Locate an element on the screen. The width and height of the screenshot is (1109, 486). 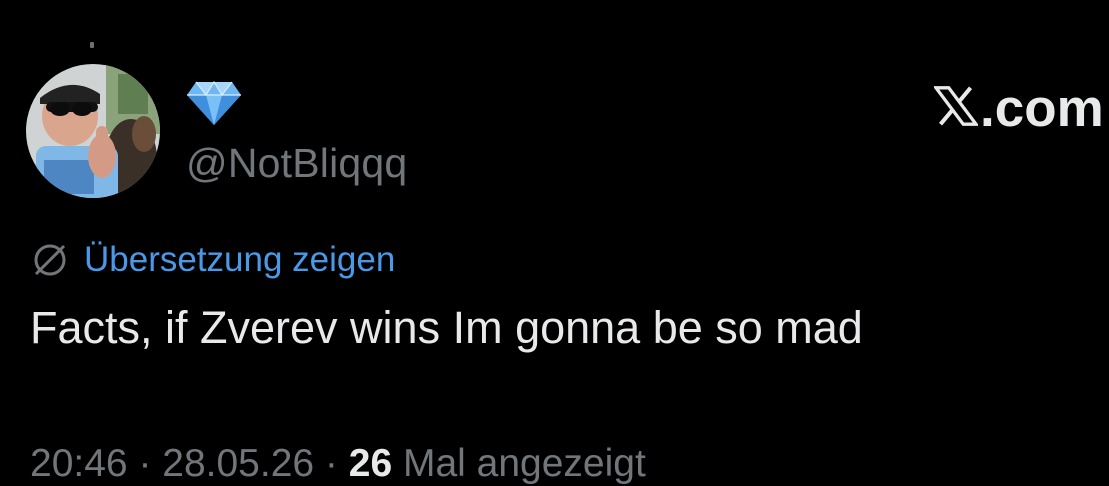
avatar-photo is located at coordinates (93, 131).